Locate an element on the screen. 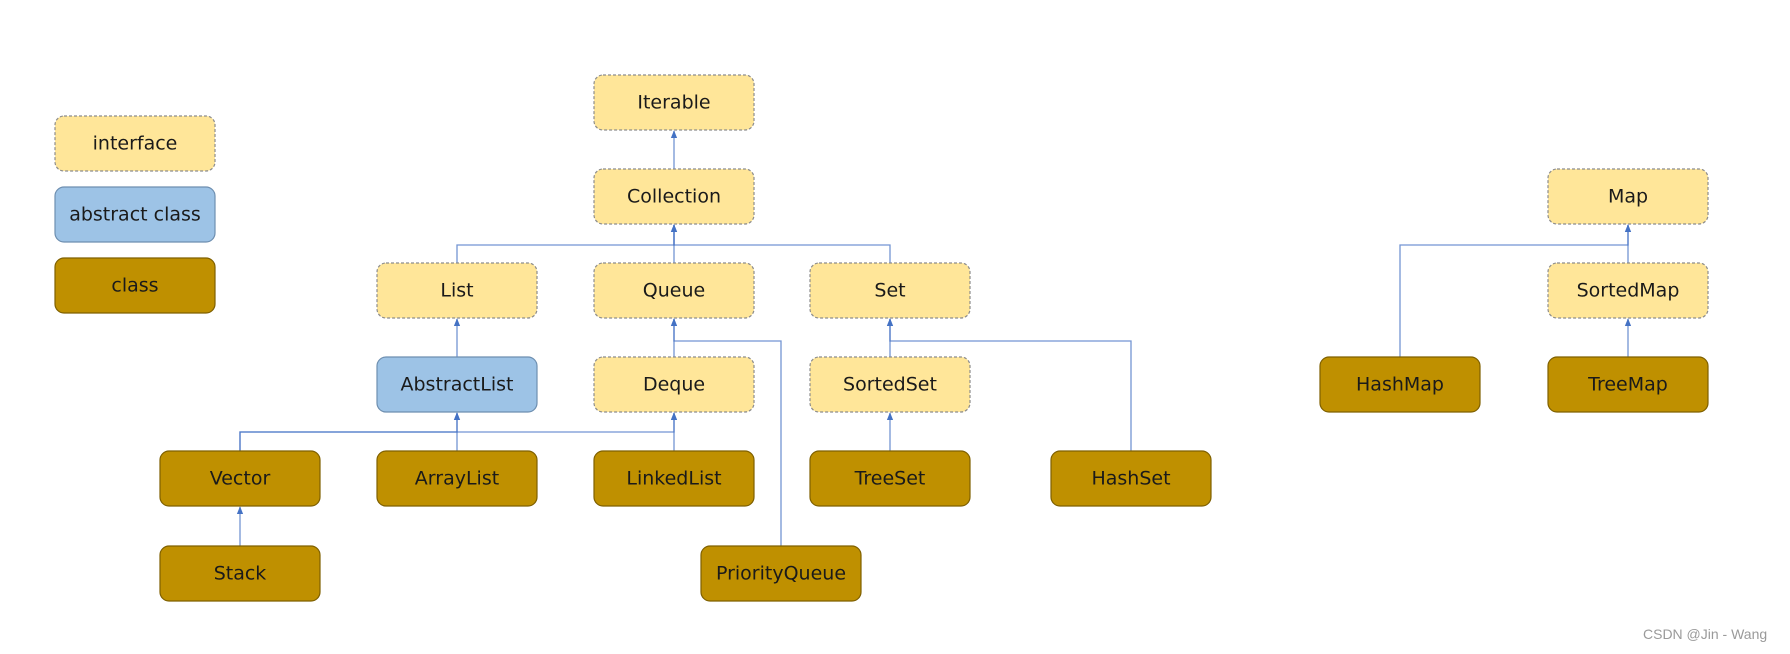 This screenshot has height=654, width=1790. node-stack: Stack is located at coordinates (240, 573).